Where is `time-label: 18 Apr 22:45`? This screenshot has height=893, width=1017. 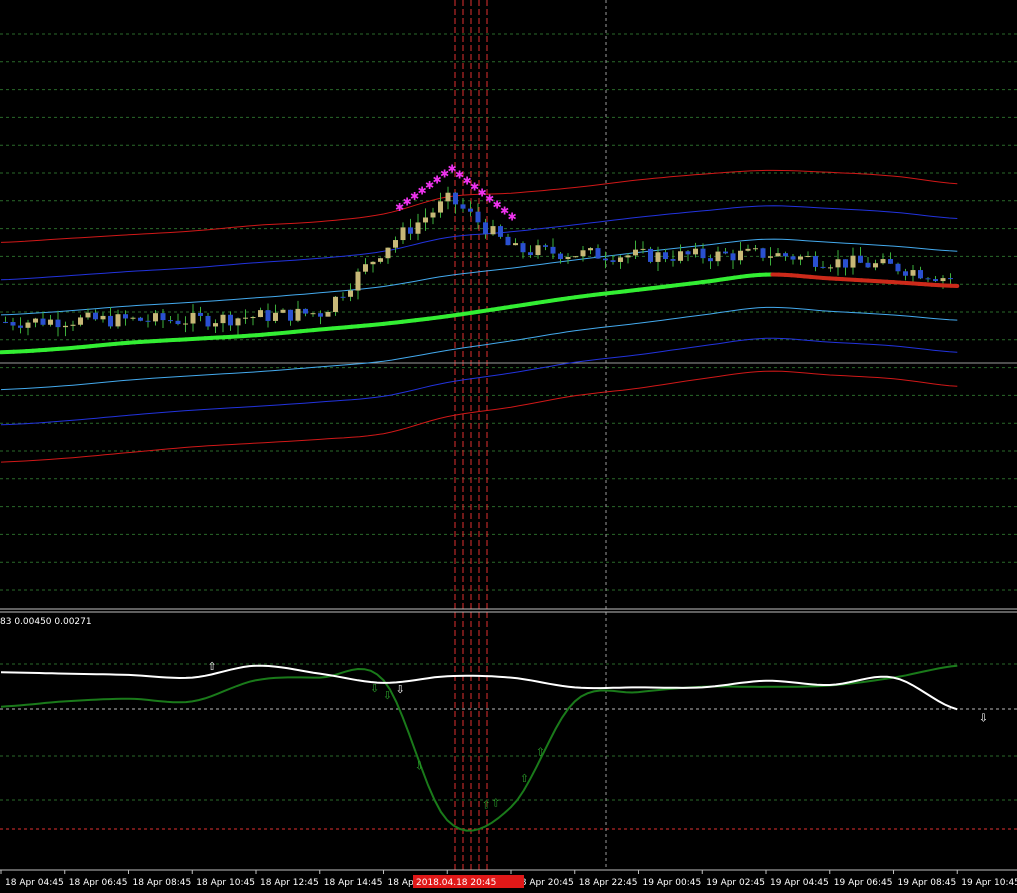 time-label: 18 Apr 22:45 is located at coordinates (608, 883).